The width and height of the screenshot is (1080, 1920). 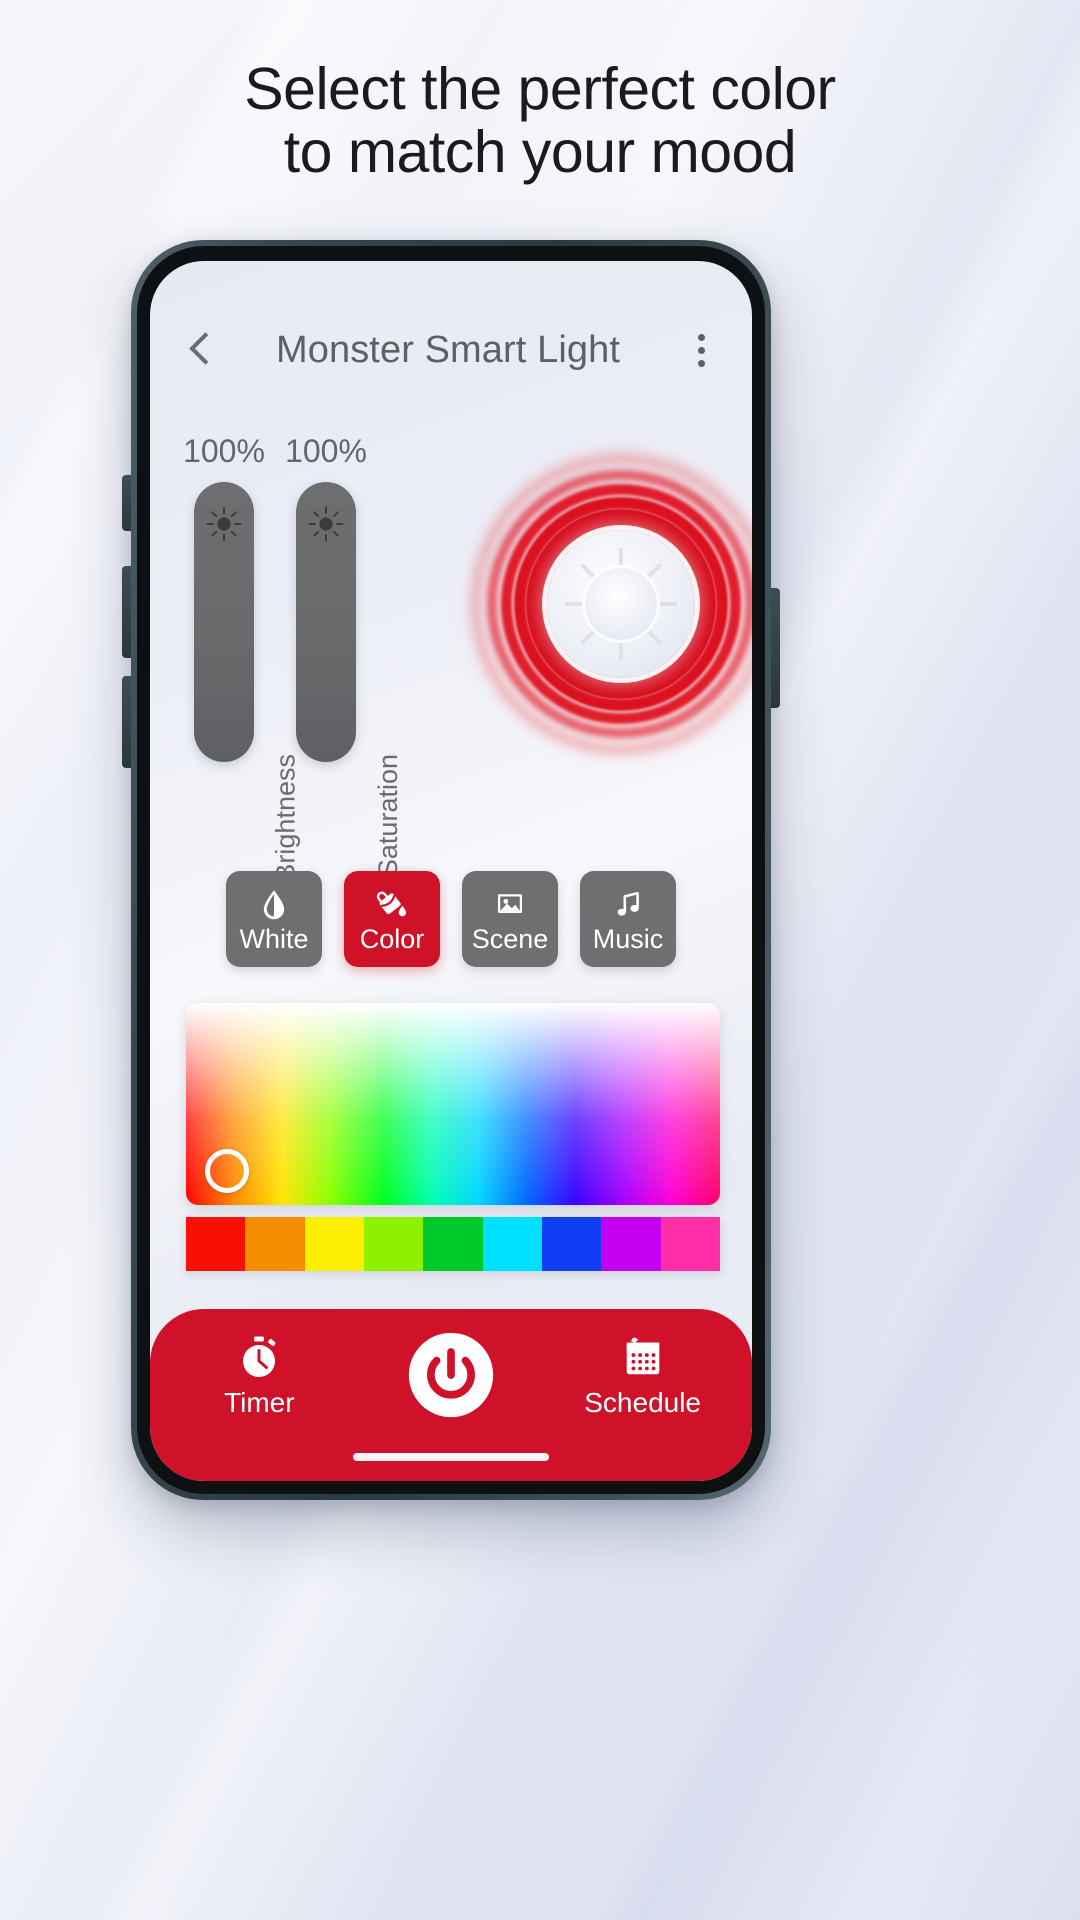 I want to click on calendar-schedule-icon, so click(x=643, y=1357).